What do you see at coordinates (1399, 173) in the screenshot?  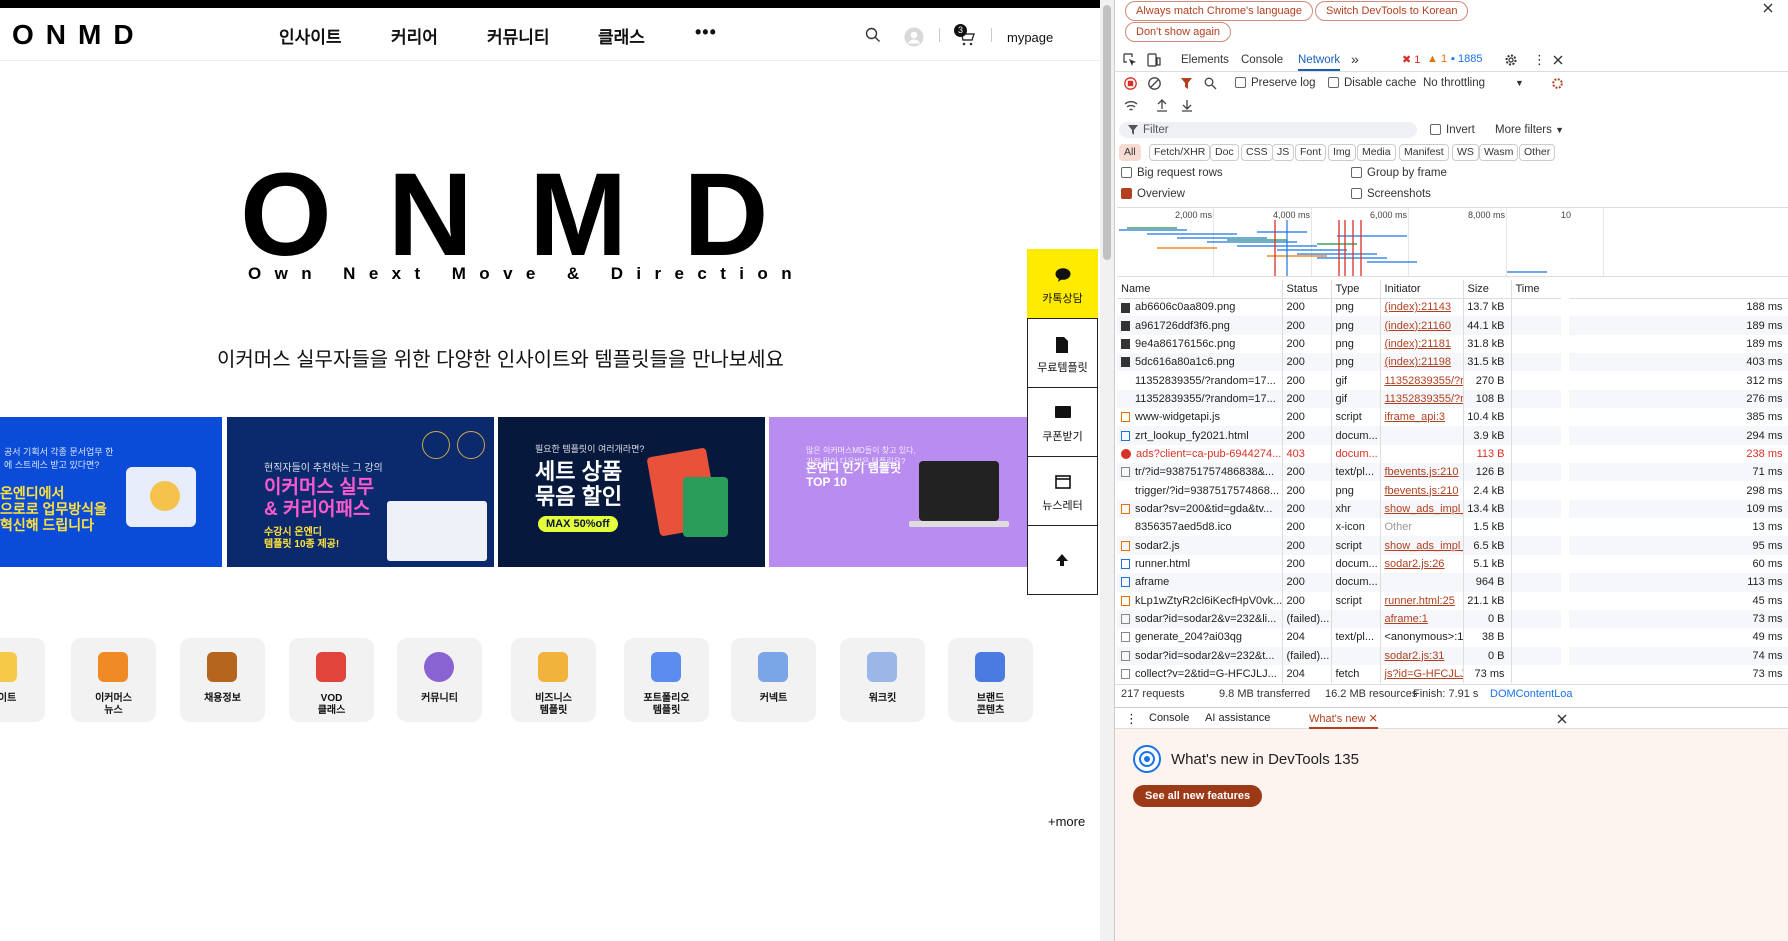 I see `group-by-frame-checkbox: Group by frame` at bounding box center [1399, 173].